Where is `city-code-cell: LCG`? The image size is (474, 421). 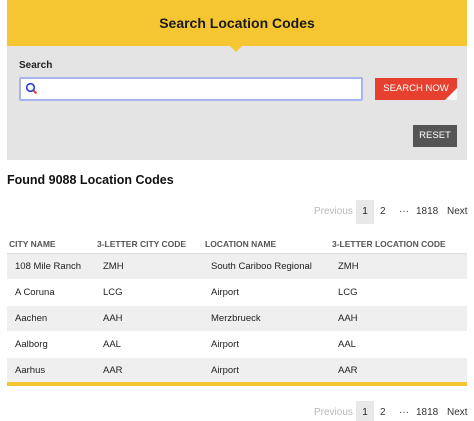
city-code-cell: LCG is located at coordinates (149, 292).